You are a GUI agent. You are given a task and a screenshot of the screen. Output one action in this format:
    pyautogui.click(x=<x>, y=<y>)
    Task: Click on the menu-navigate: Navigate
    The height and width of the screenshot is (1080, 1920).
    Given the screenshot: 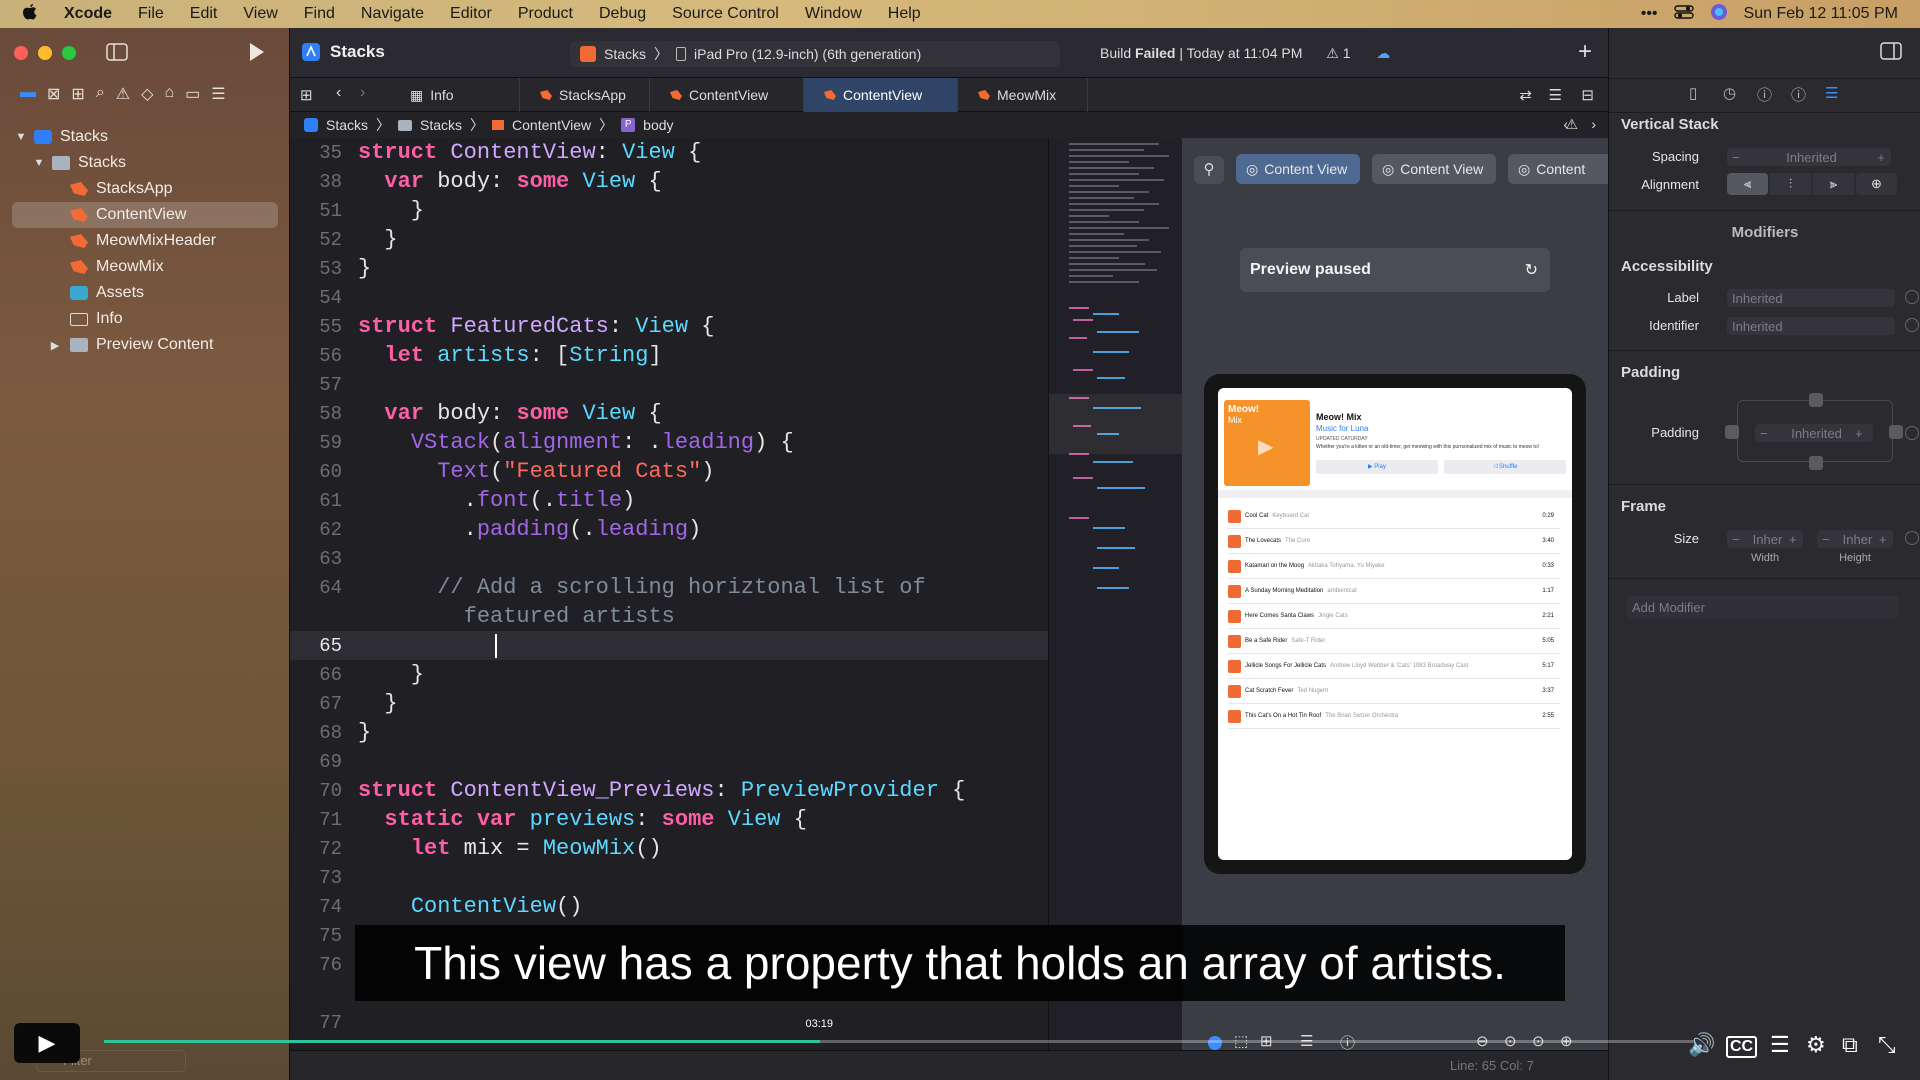 What is the action you would take?
    pyautogui.click(x=392, y=14)
    